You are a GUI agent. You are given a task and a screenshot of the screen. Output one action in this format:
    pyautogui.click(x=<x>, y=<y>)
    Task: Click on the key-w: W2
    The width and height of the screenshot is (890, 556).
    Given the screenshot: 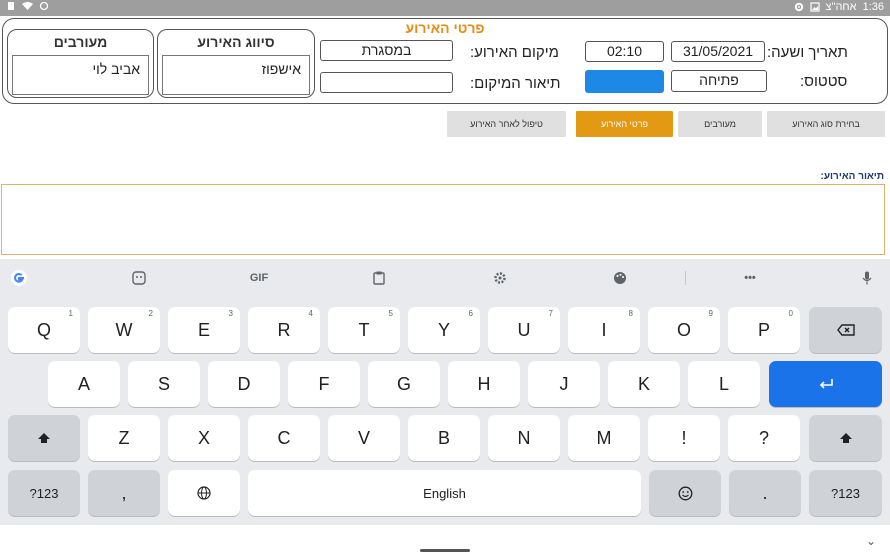 What is the action you would take?
    pyautogui.click(x=124, y=330)
    